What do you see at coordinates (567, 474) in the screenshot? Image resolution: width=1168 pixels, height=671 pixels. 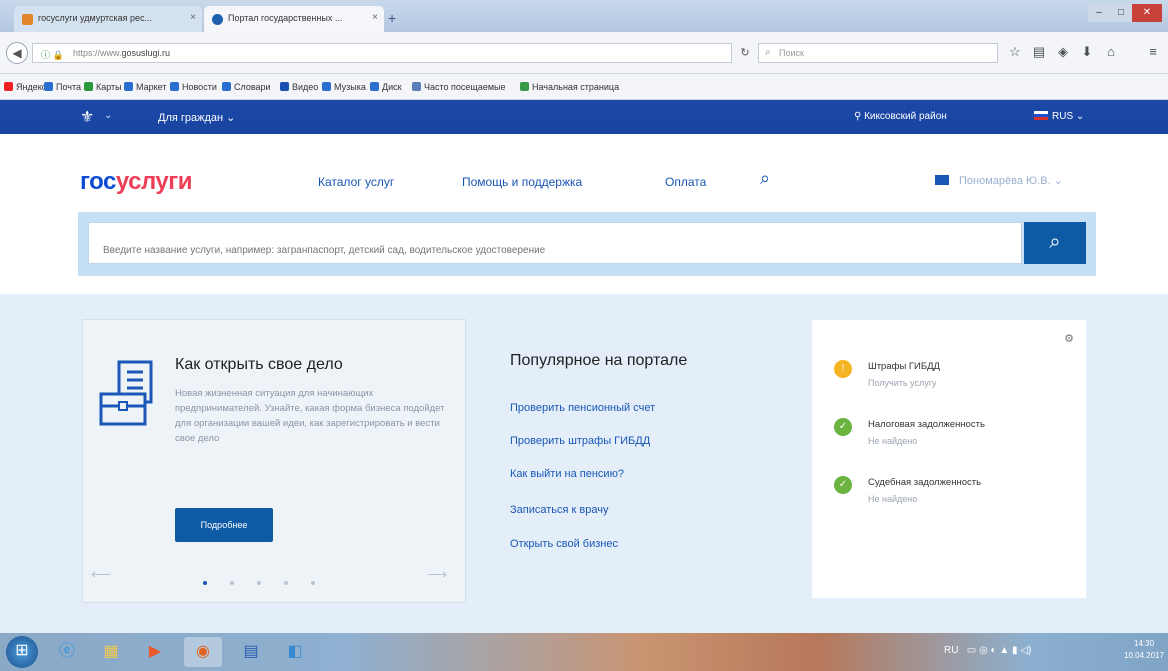 I see `popular-link: Как выйти на пенсию?` at bounding box center [567, 474].